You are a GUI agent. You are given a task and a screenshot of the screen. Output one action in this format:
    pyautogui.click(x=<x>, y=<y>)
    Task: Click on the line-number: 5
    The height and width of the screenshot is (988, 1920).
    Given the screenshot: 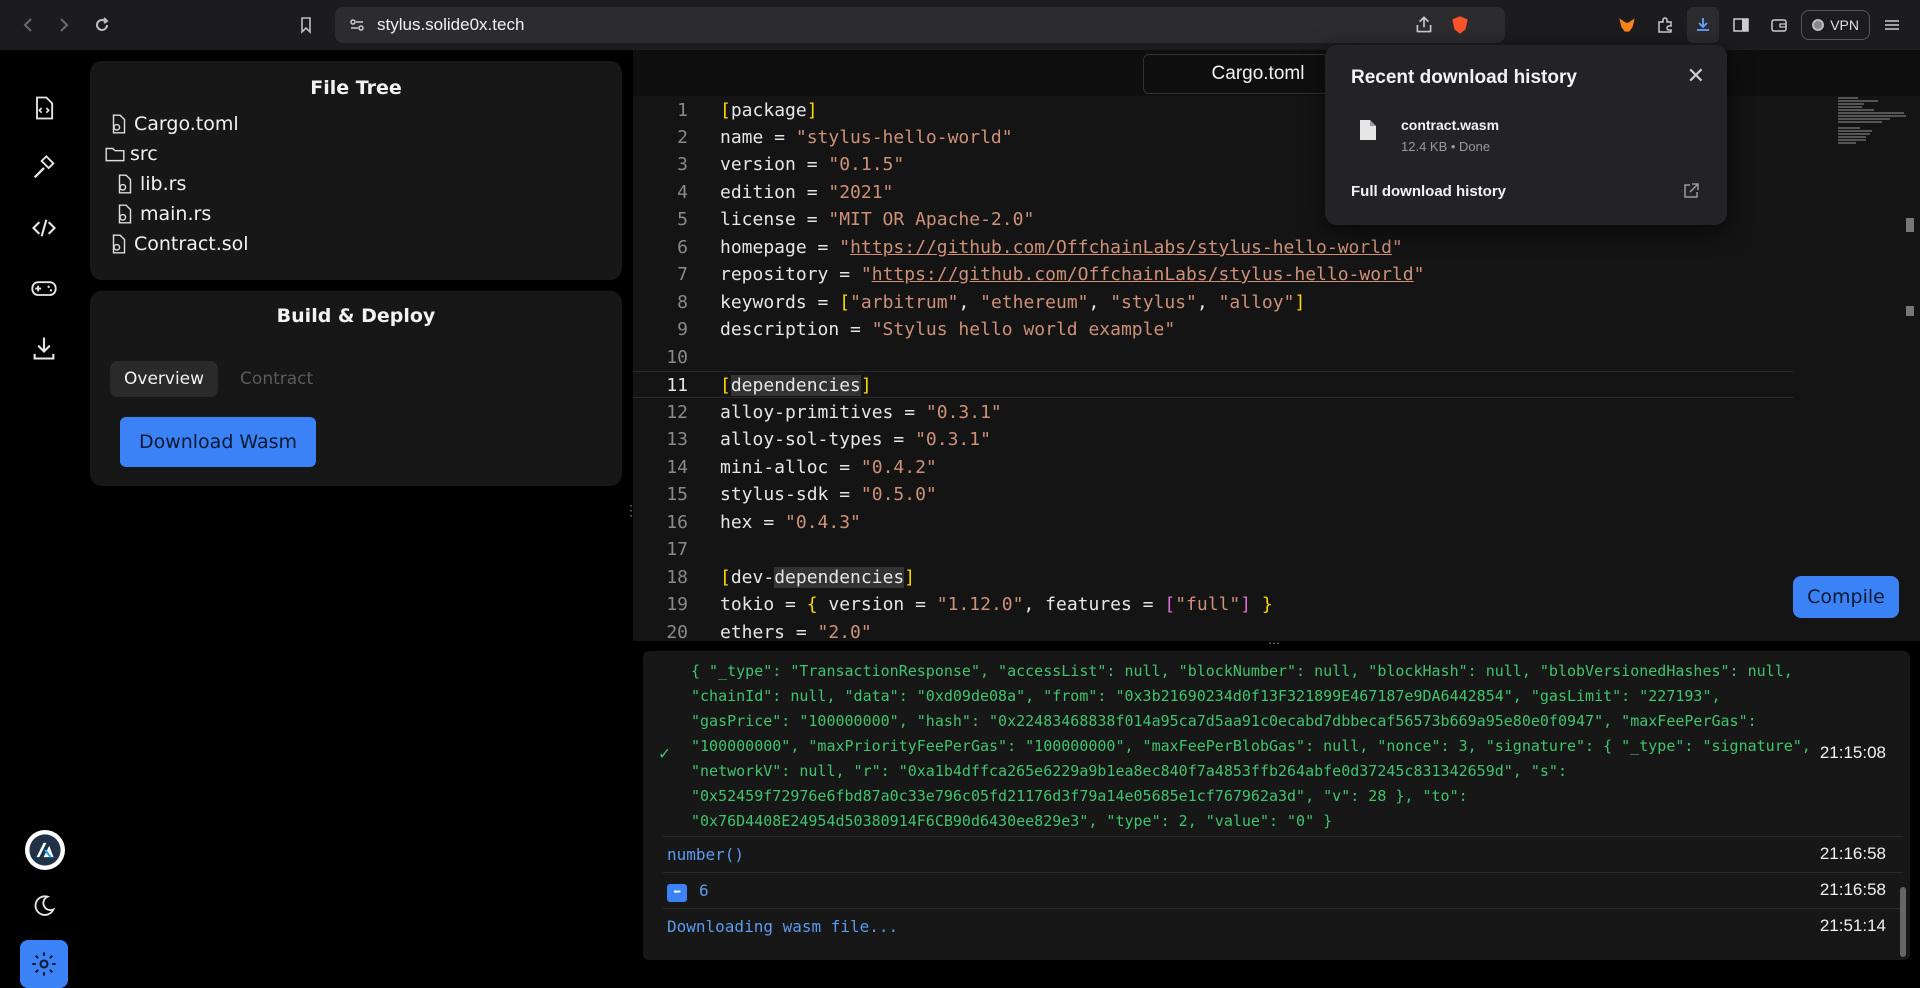 What is the action you would take?
    pyautogui.click(x=682, y=219)
    